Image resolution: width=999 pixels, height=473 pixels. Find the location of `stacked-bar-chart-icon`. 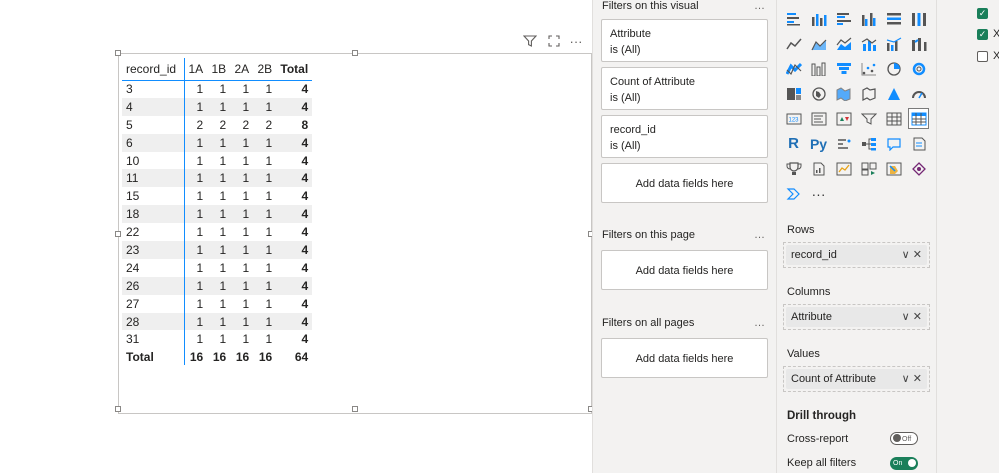

stacked-bar-chart-icon is located at coordinates (793, 18).